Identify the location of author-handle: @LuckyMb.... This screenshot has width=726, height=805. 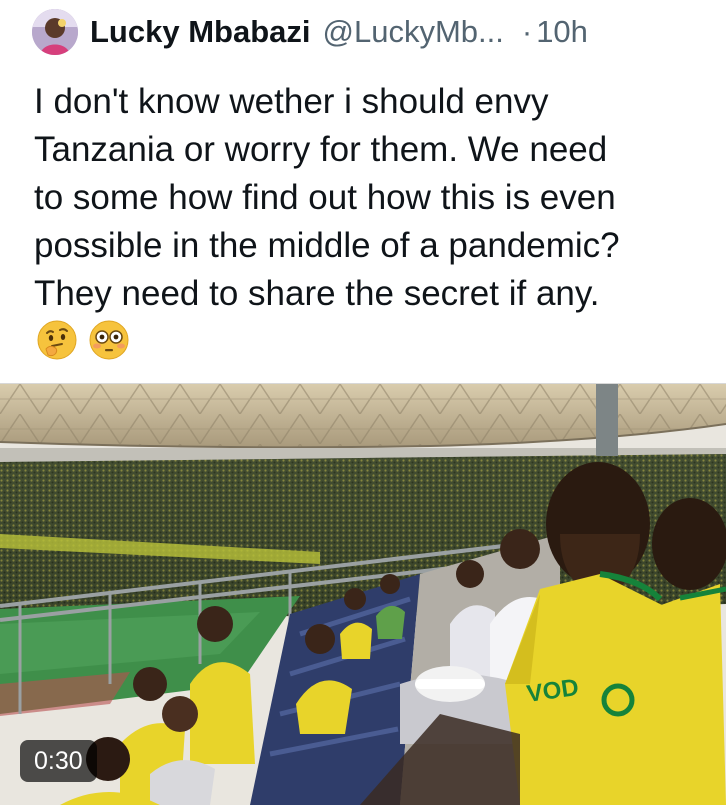
(413, 32).